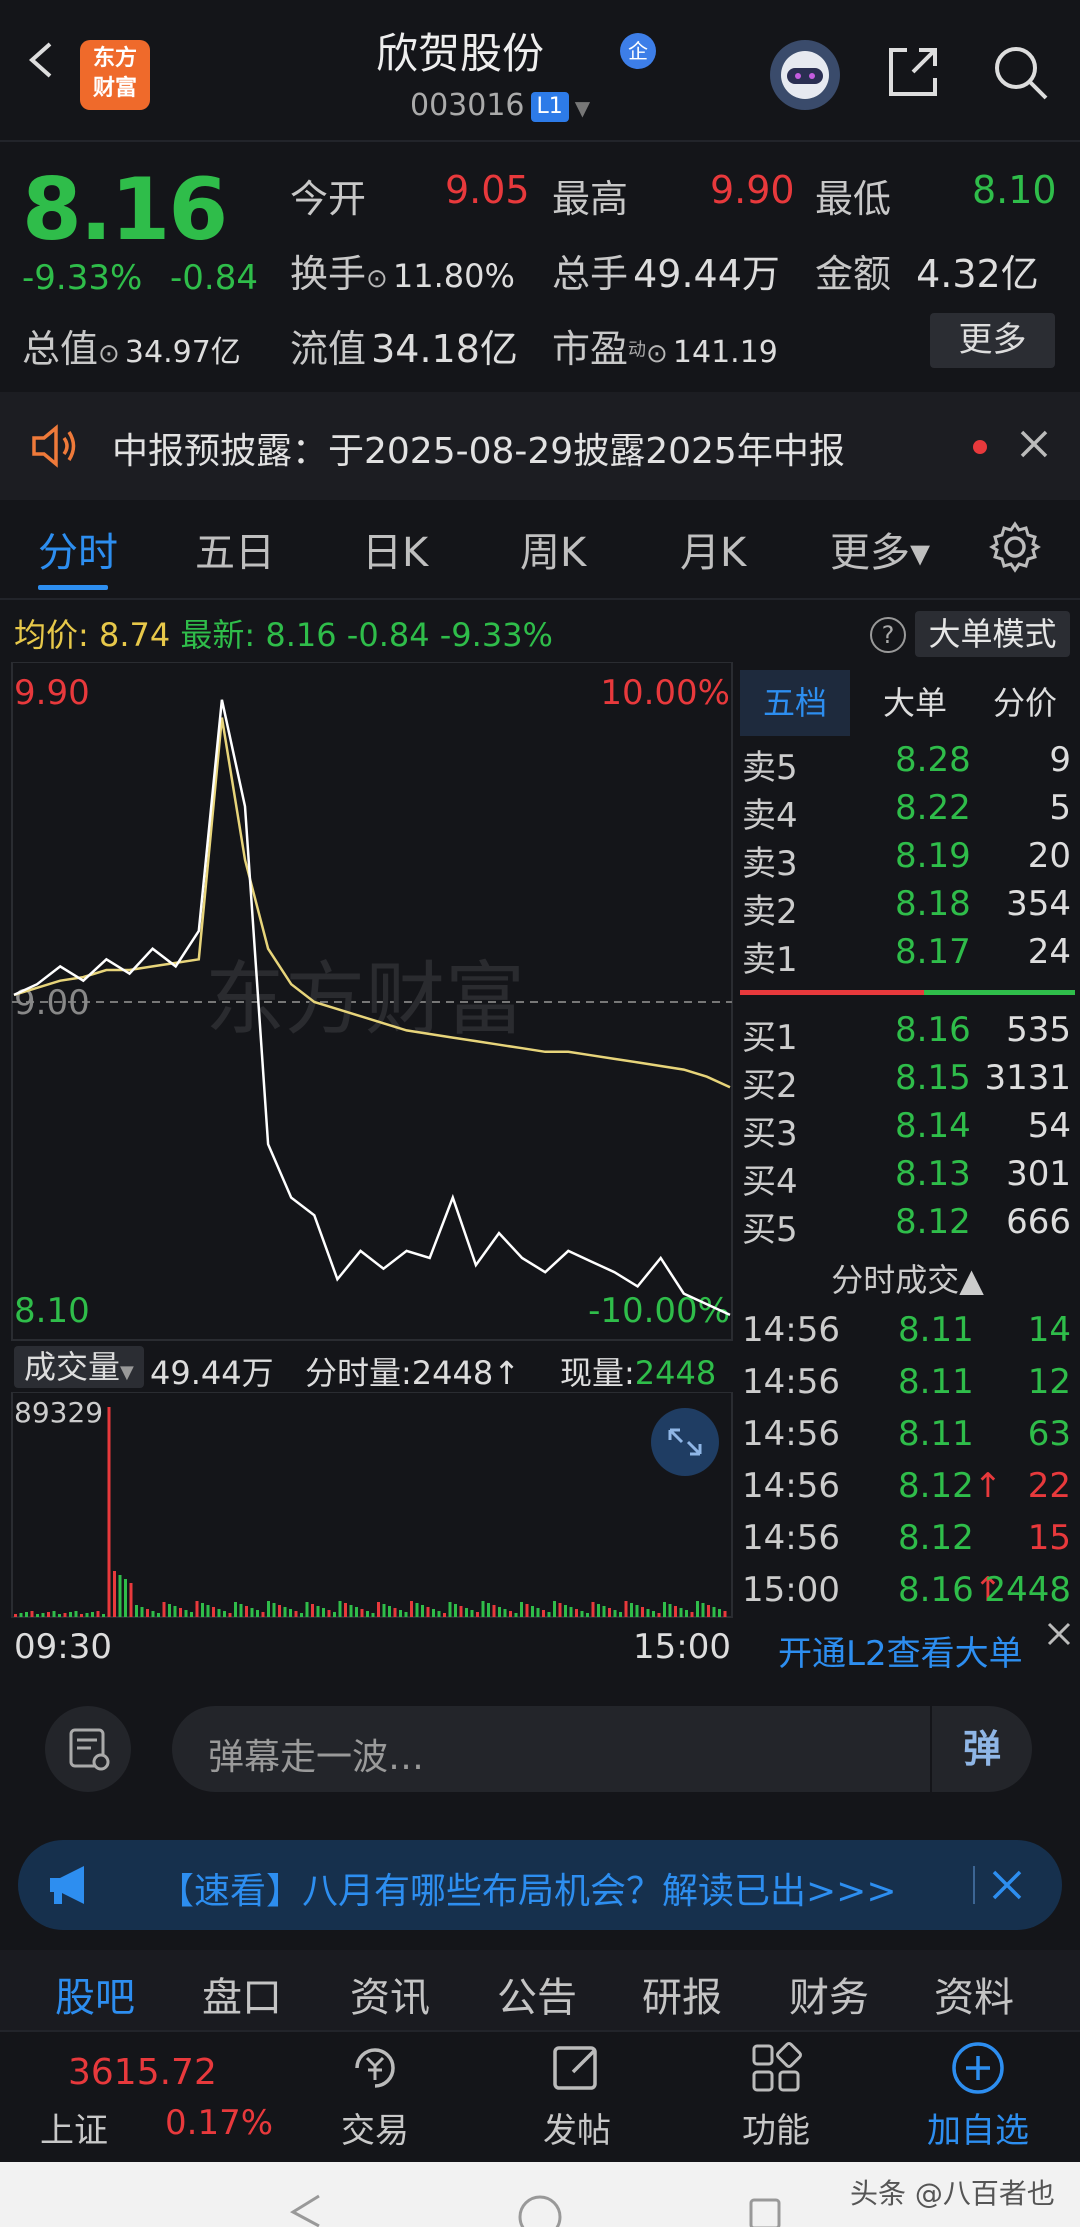 This screenshot has width=1080, height=2227. I want to click on ask-row: 卖1 8.17 24, so click(907, 956).